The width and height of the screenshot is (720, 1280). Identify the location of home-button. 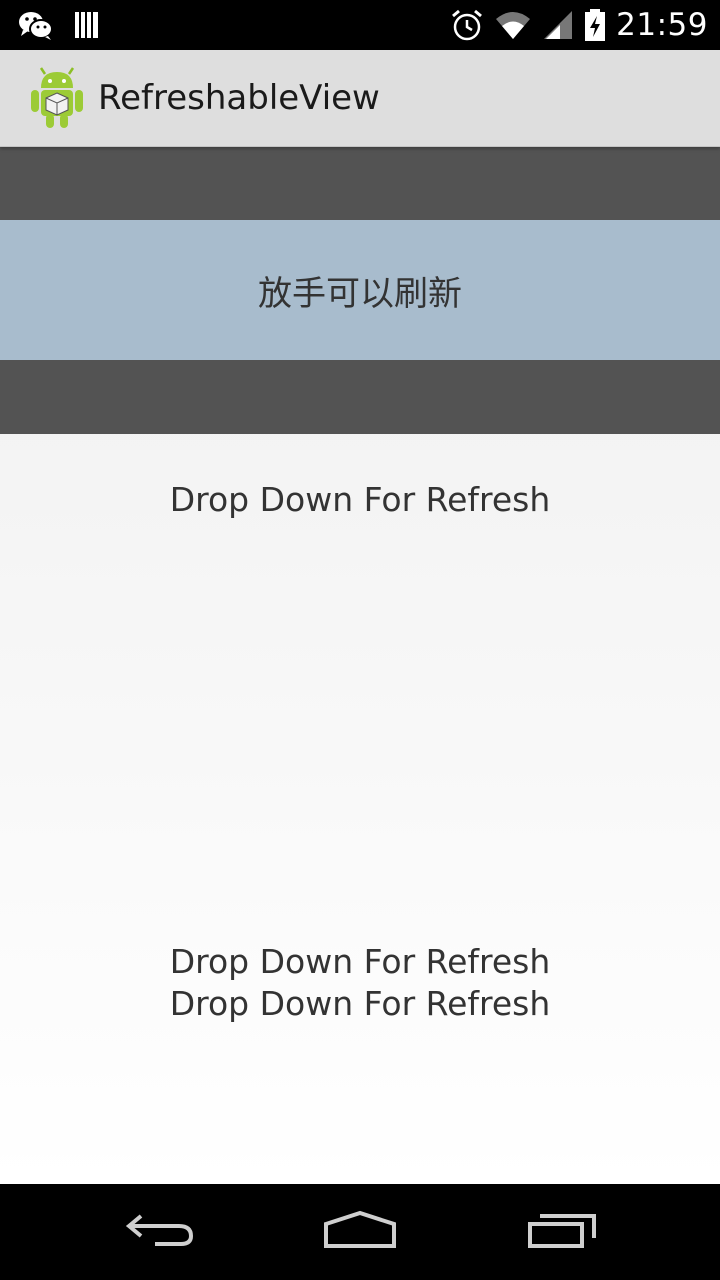
(360, 1232).